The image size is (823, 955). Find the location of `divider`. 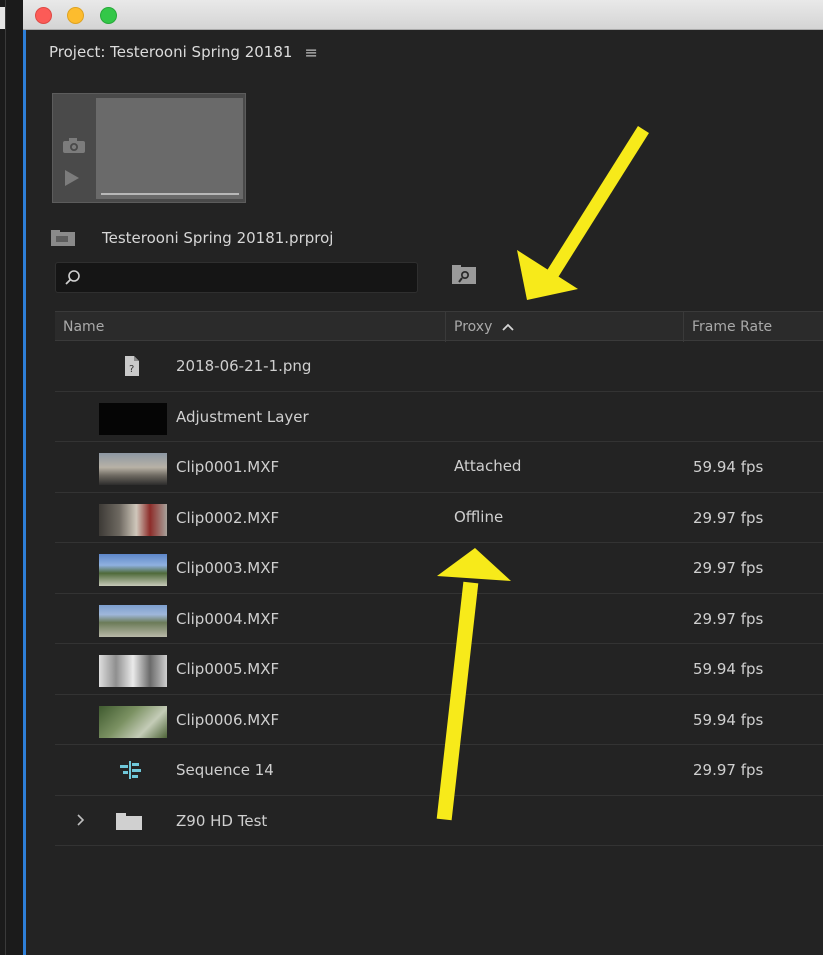

divider is located at coordinates (5, 477).